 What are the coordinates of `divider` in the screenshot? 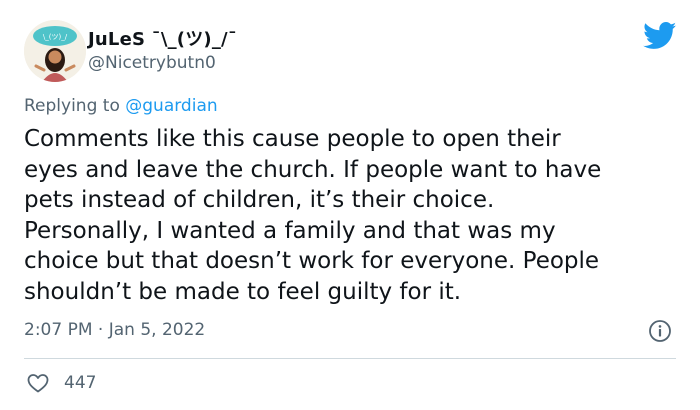 It's located at (350, 358).